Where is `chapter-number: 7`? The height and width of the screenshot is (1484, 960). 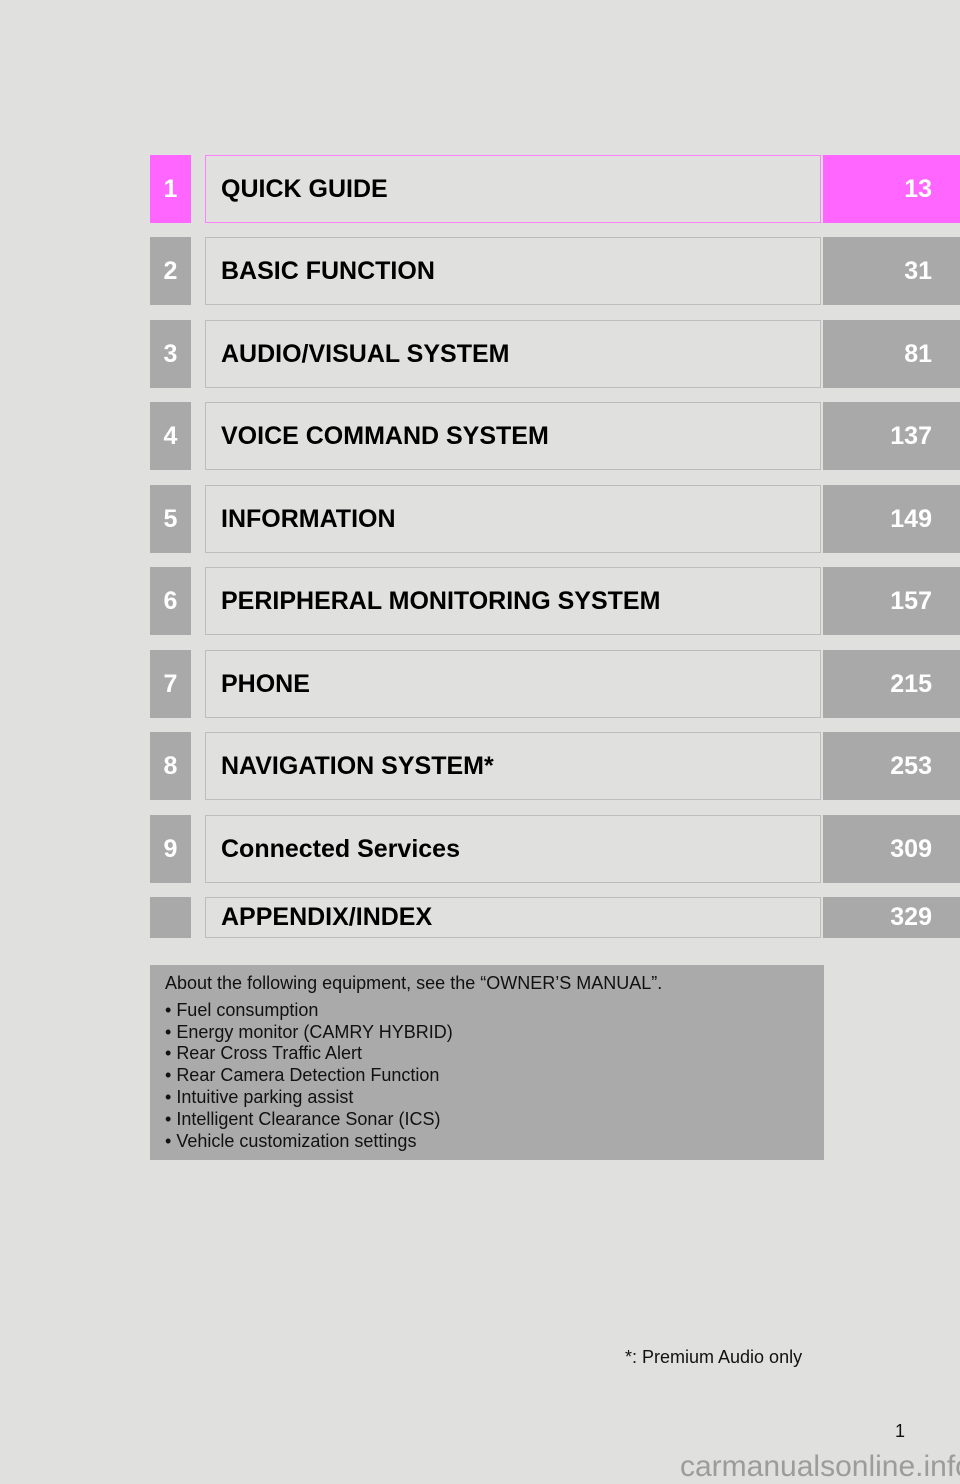 chapter-number: 7 is located at coordinates (170, 684).